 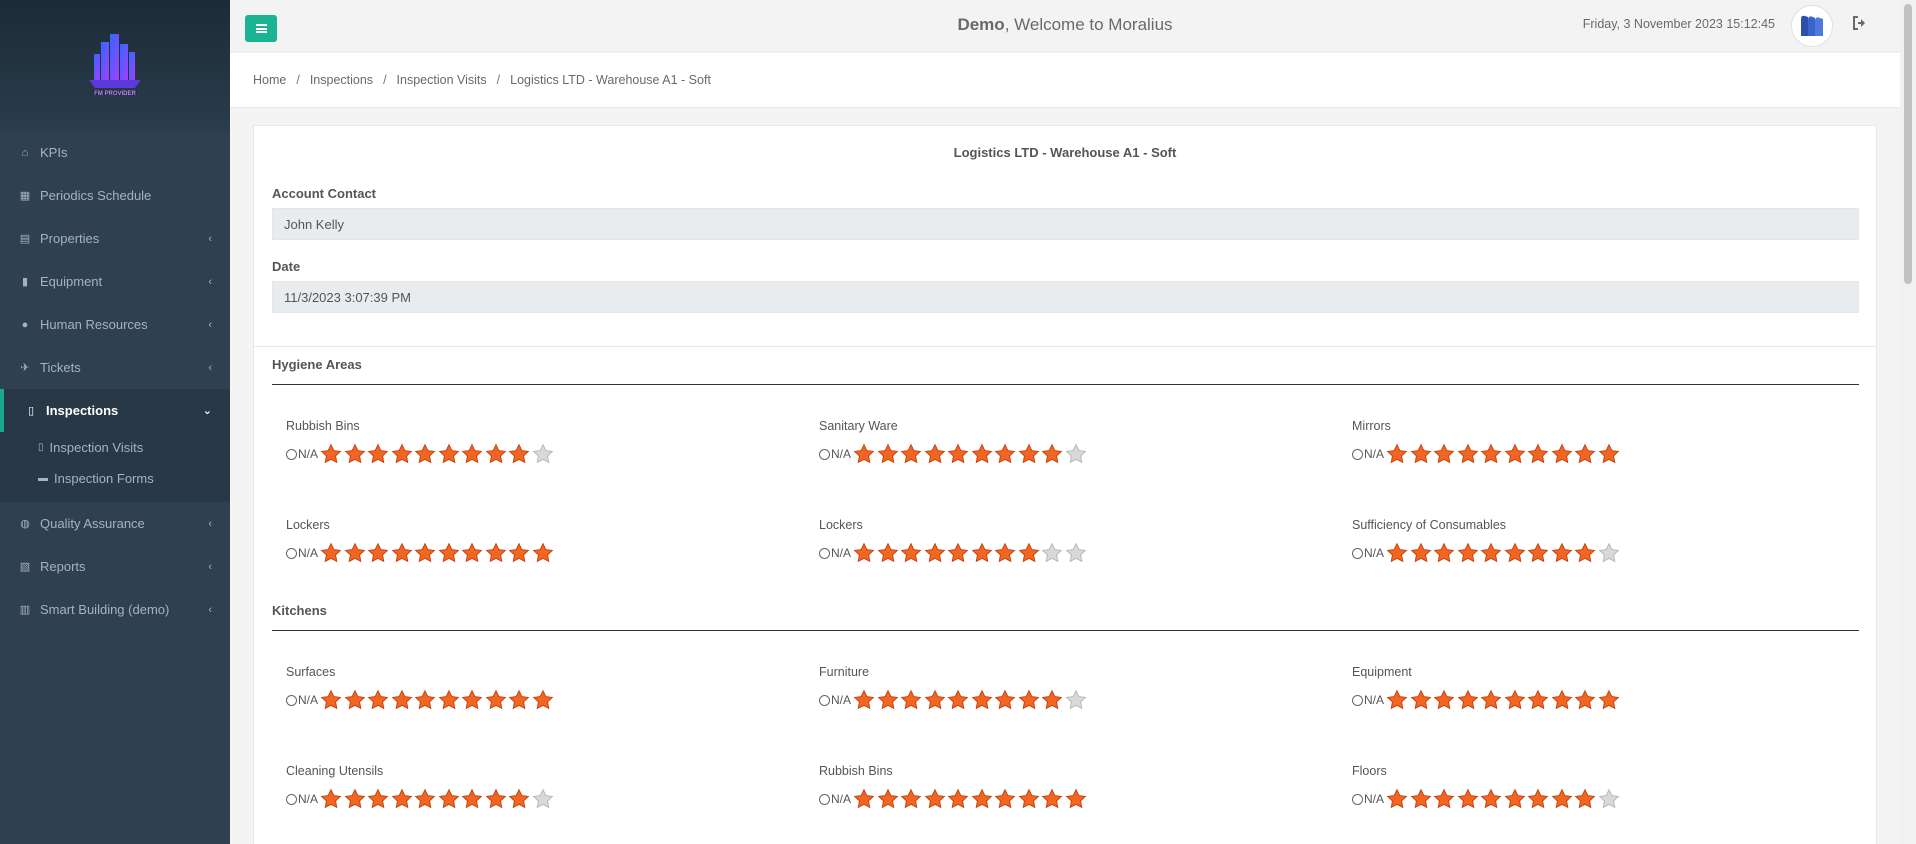 What do you see at coordinates (1812, 26) in the screenshot?
I see `user-avatar` at bounding box center [1812, 26].